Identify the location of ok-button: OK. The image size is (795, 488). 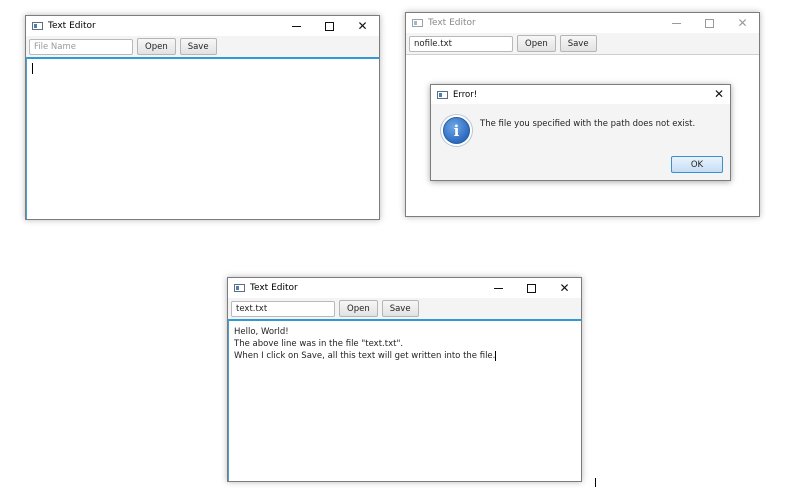
(697, 164).